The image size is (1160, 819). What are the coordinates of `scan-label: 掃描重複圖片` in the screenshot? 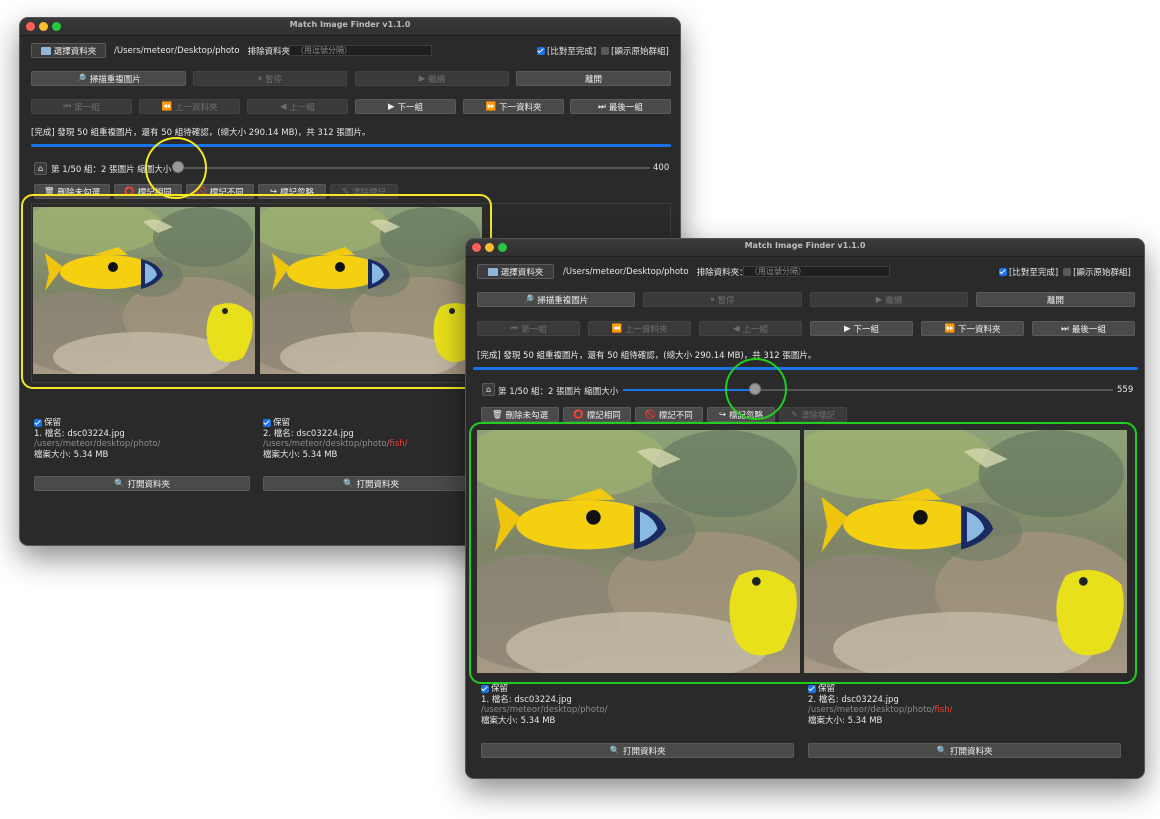 It's located at (115, 79).